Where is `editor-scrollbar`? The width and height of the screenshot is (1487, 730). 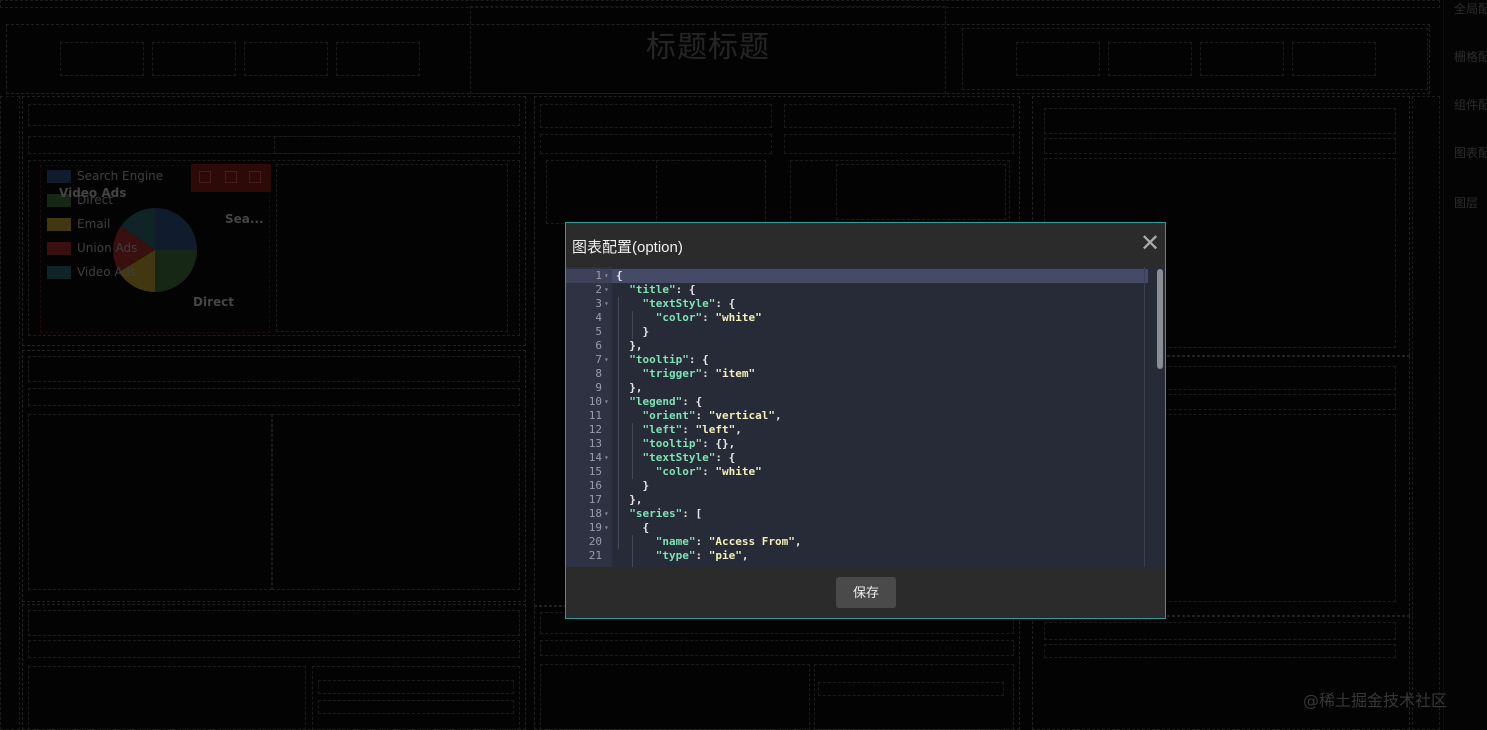
editor-scrollbar is located at coordinates (1160, 319).